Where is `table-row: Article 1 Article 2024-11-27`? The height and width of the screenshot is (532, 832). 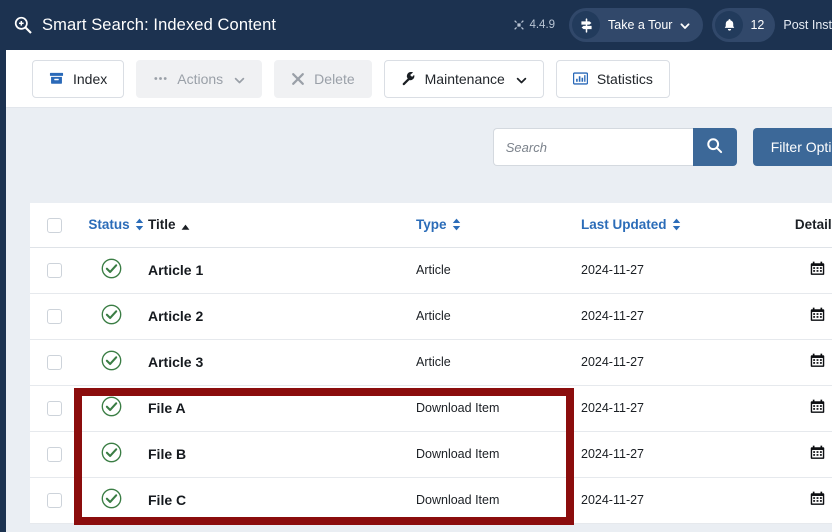 table-row: Article 1 Article 2024-11-27 is located at coordinates (431, 270).